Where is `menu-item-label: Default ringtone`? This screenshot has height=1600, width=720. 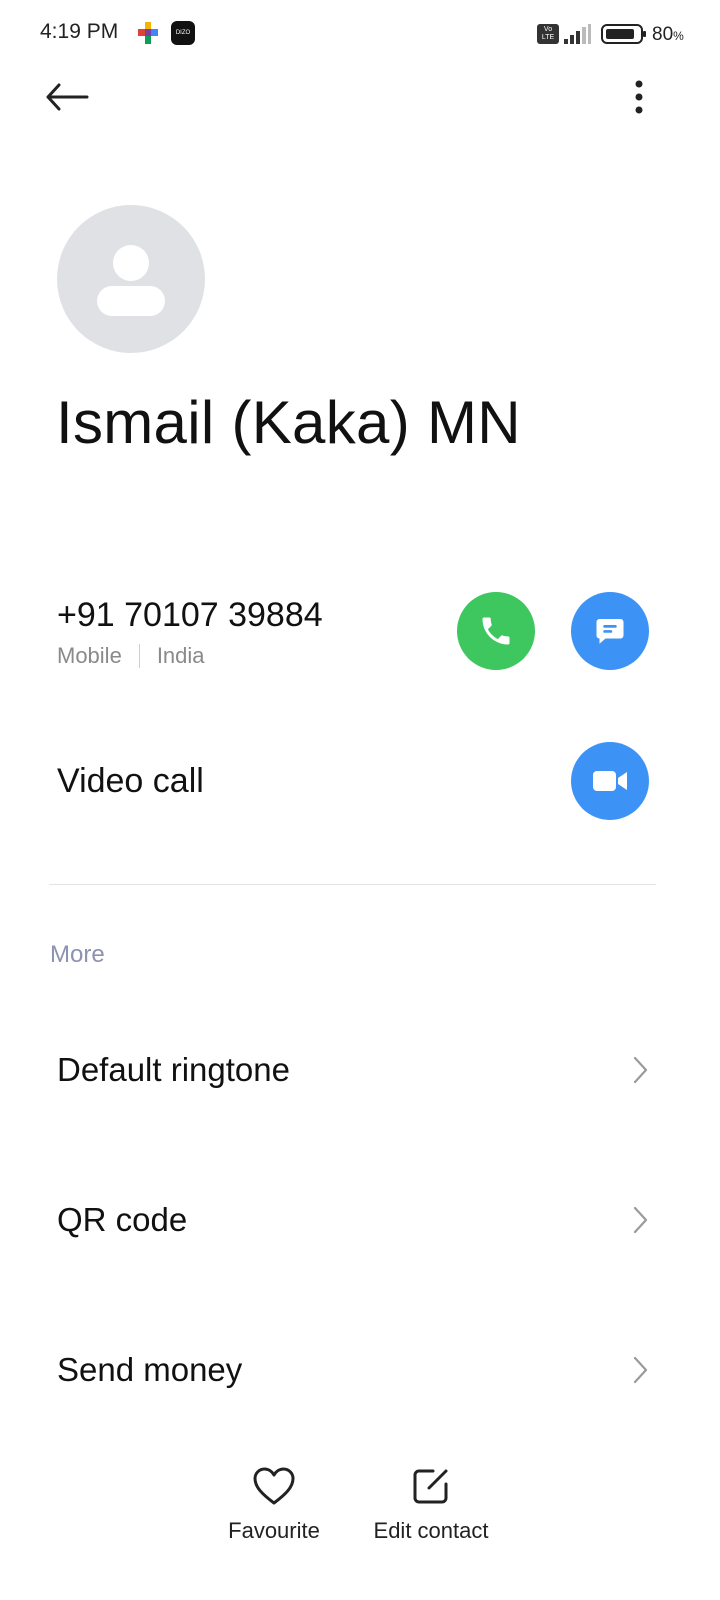 menu-item-label: Default ringtone is located at coordinates (173, 1069).